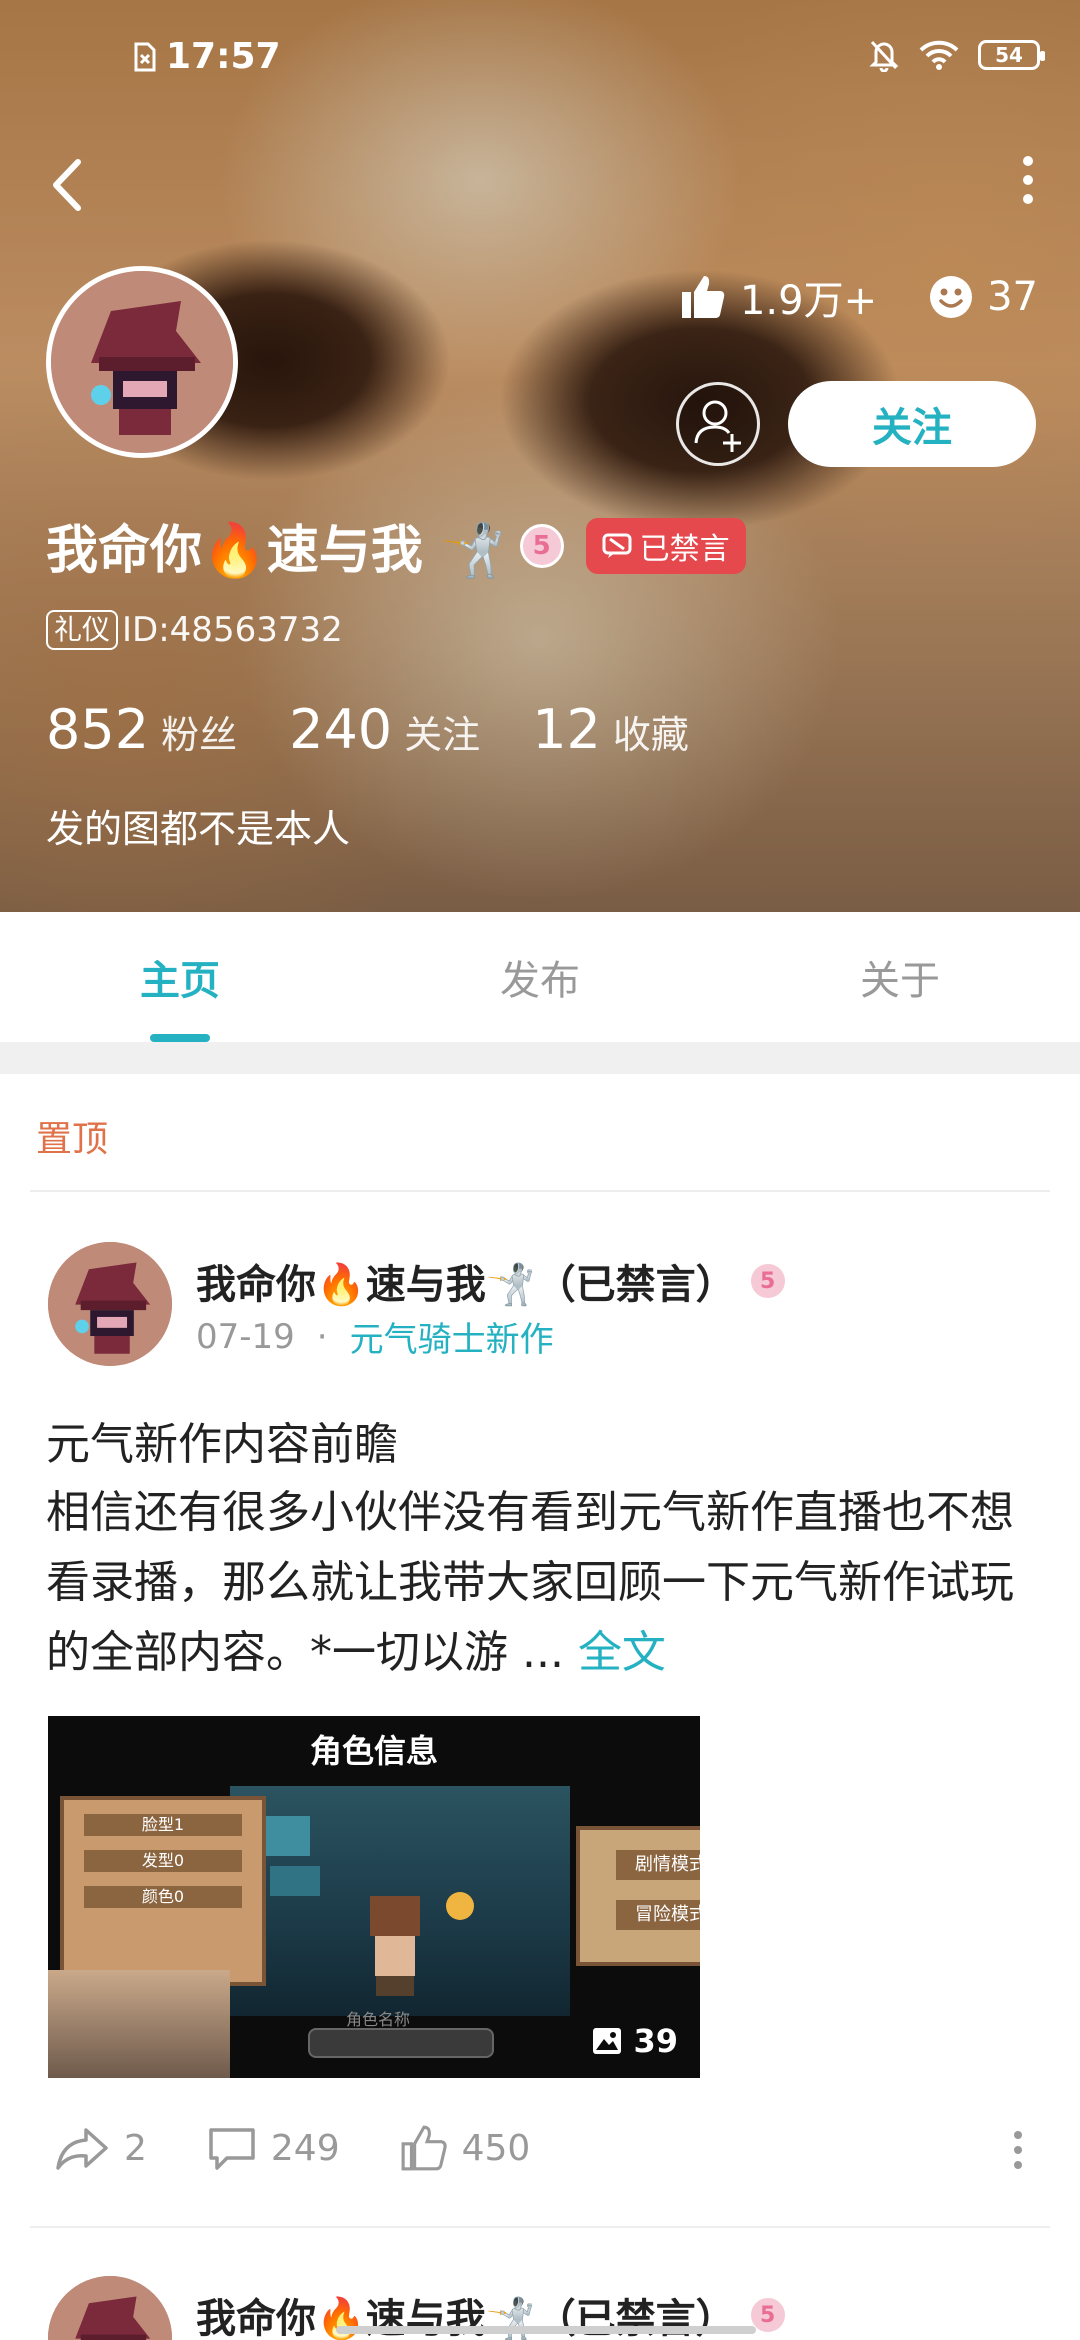  What do you see at coordinates (900, 977) in the screenshot?
I see `tab-about: 关于` at bounding box center [900, 977].